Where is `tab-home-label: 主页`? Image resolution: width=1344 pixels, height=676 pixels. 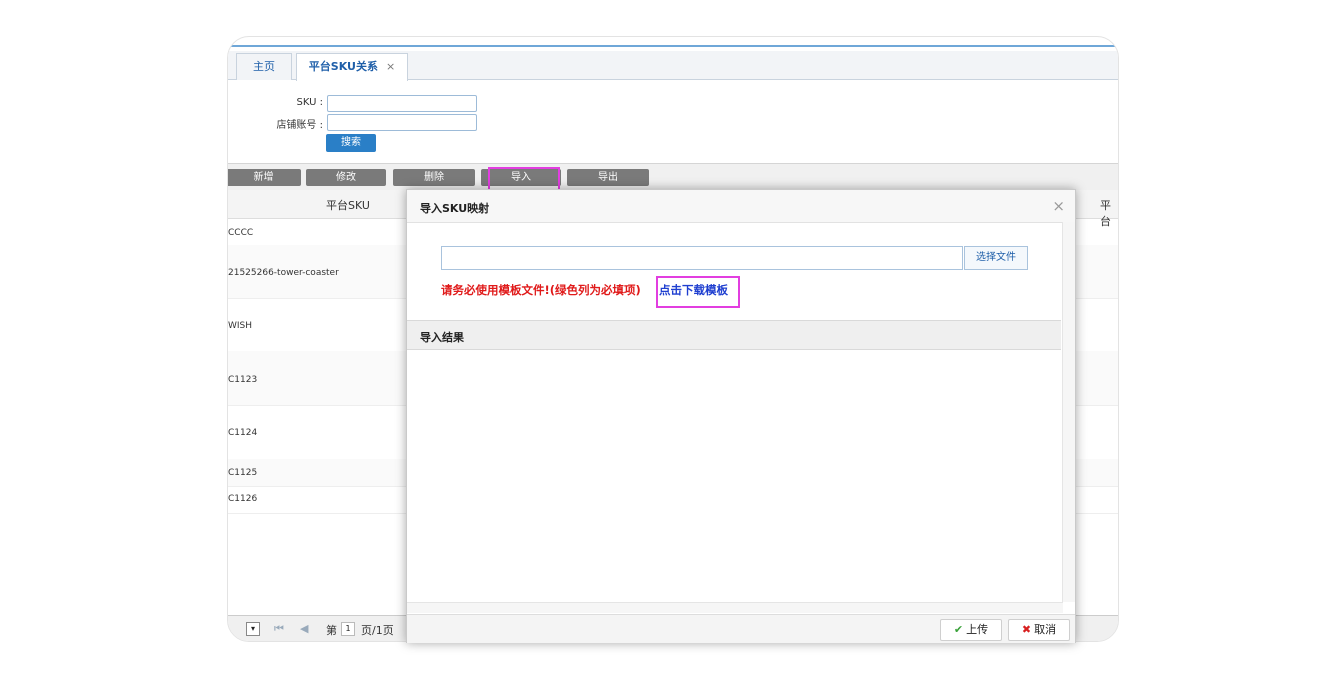
tab-home-label: 主页 is located at coordinates (264, 66).